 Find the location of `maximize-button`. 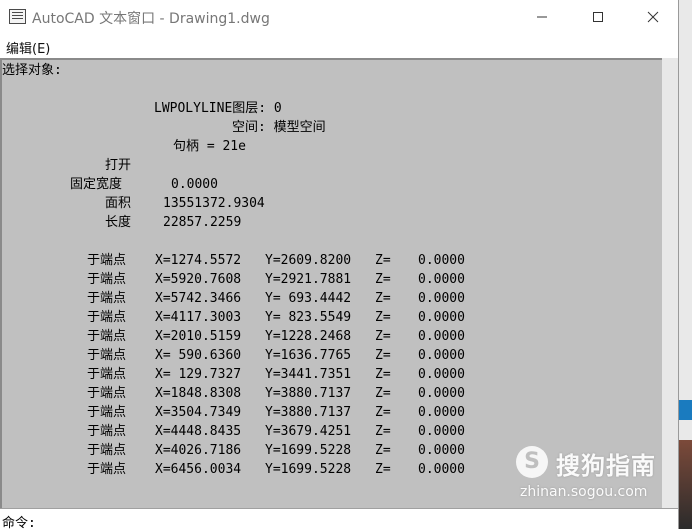

maximize-button is located at coordinates (598, 17).